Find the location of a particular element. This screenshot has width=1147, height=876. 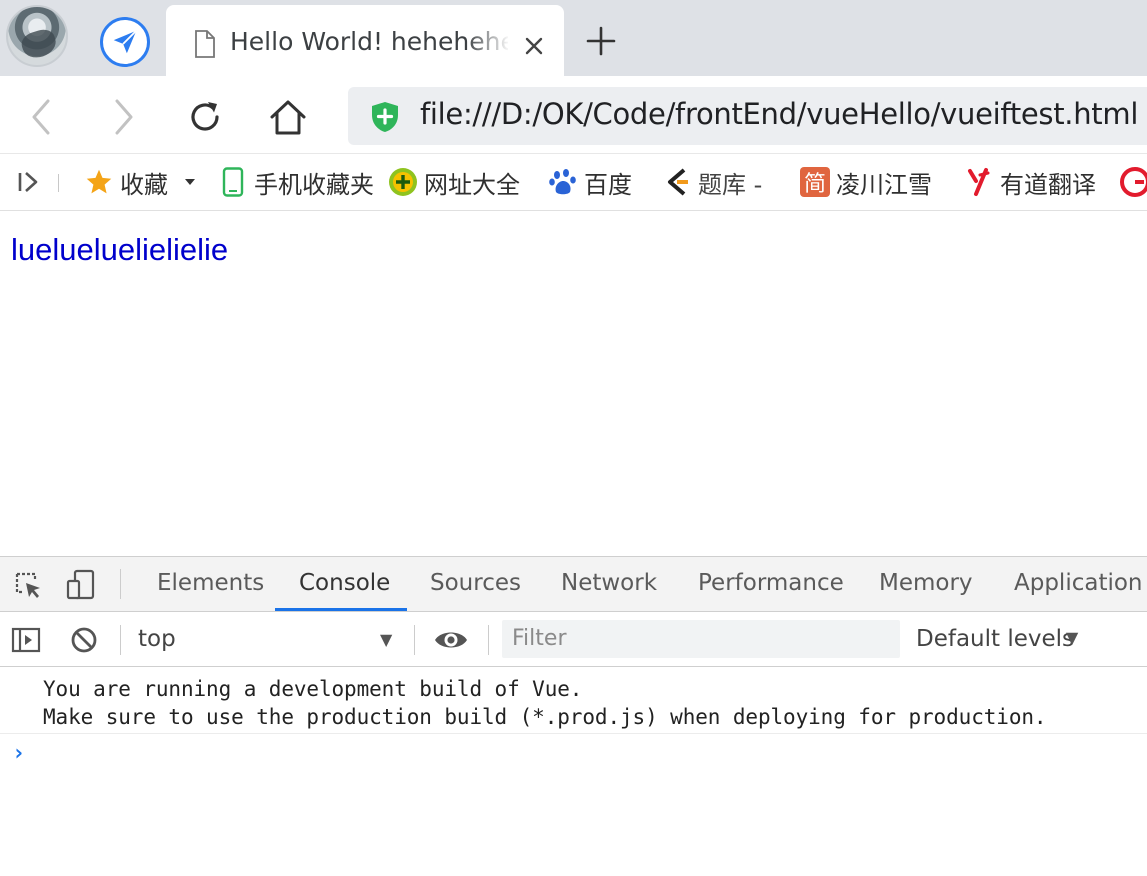

bookmarks-bar: 收藏 手机收藏夹 网址大全 百度 题库 - 简 凌川江雪 有道翻译 is located at coordinates (573, 182).